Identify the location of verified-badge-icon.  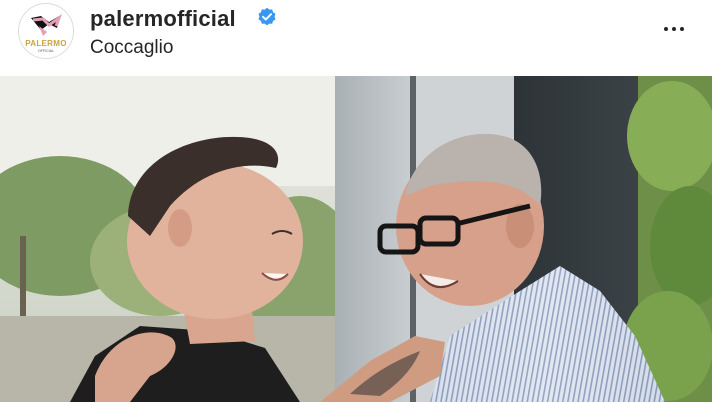
(267, 16).